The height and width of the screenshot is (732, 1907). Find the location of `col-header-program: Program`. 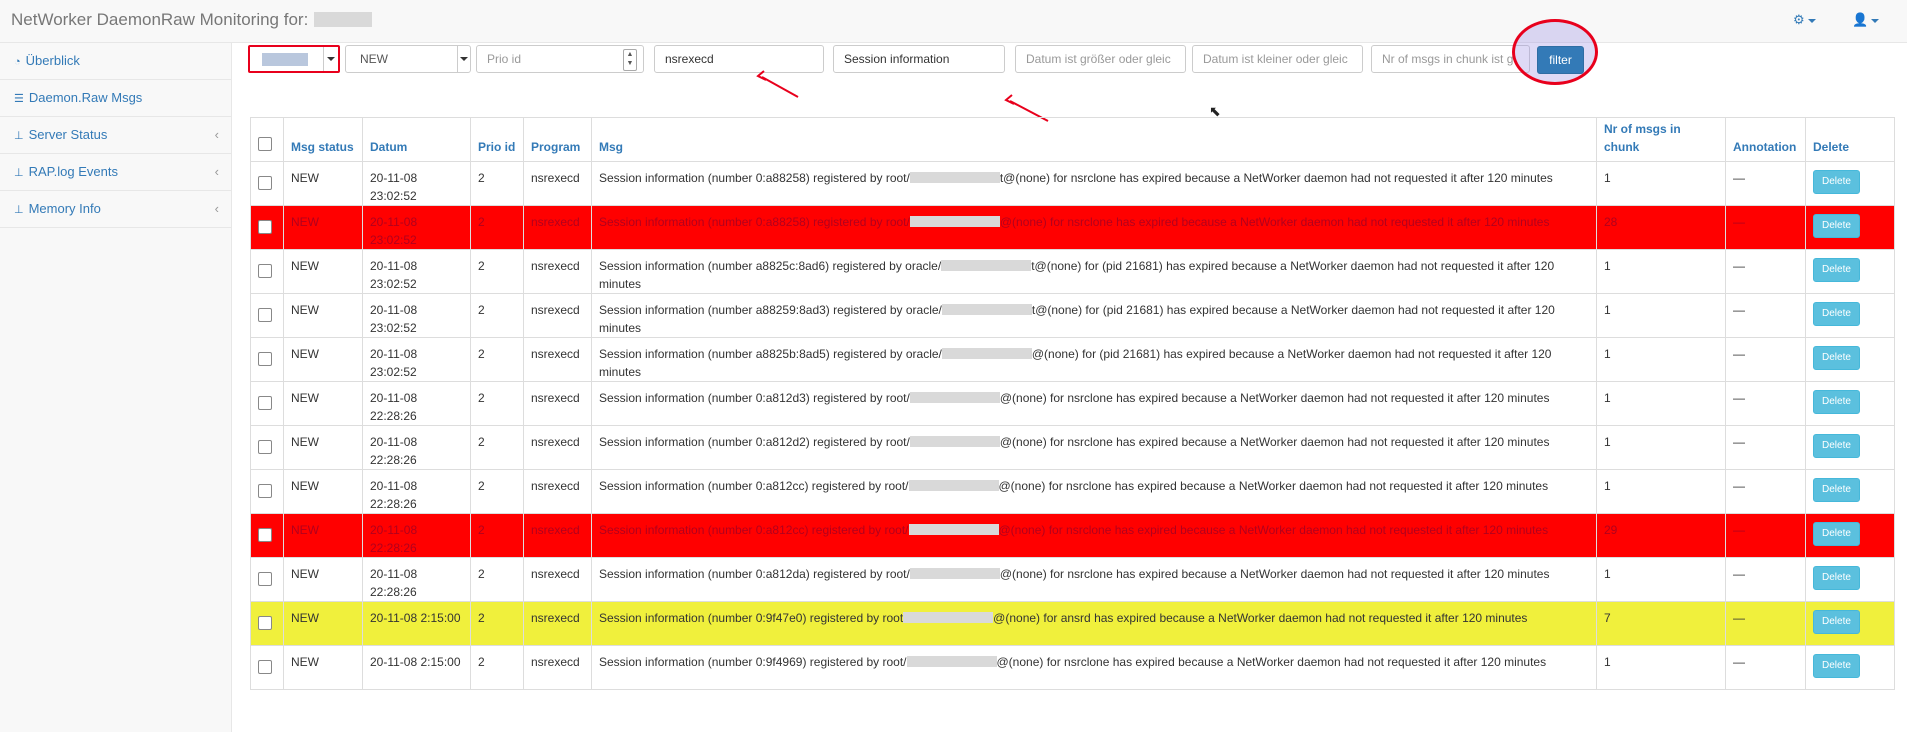

col-header-program: Program is located at coordinates (557, 139).